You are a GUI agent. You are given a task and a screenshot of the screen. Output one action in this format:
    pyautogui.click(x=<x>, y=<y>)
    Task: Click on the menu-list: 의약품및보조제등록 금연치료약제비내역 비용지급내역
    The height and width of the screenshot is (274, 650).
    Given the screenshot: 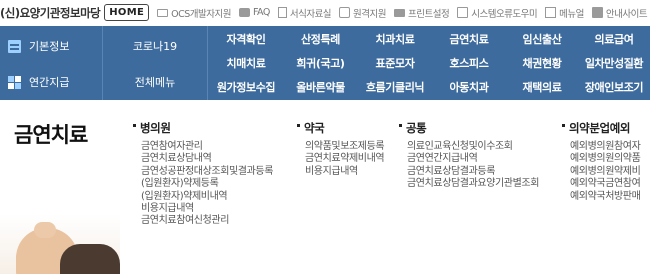 What is the action you would take?
    pyautogui.click(x=345, y=159)
    